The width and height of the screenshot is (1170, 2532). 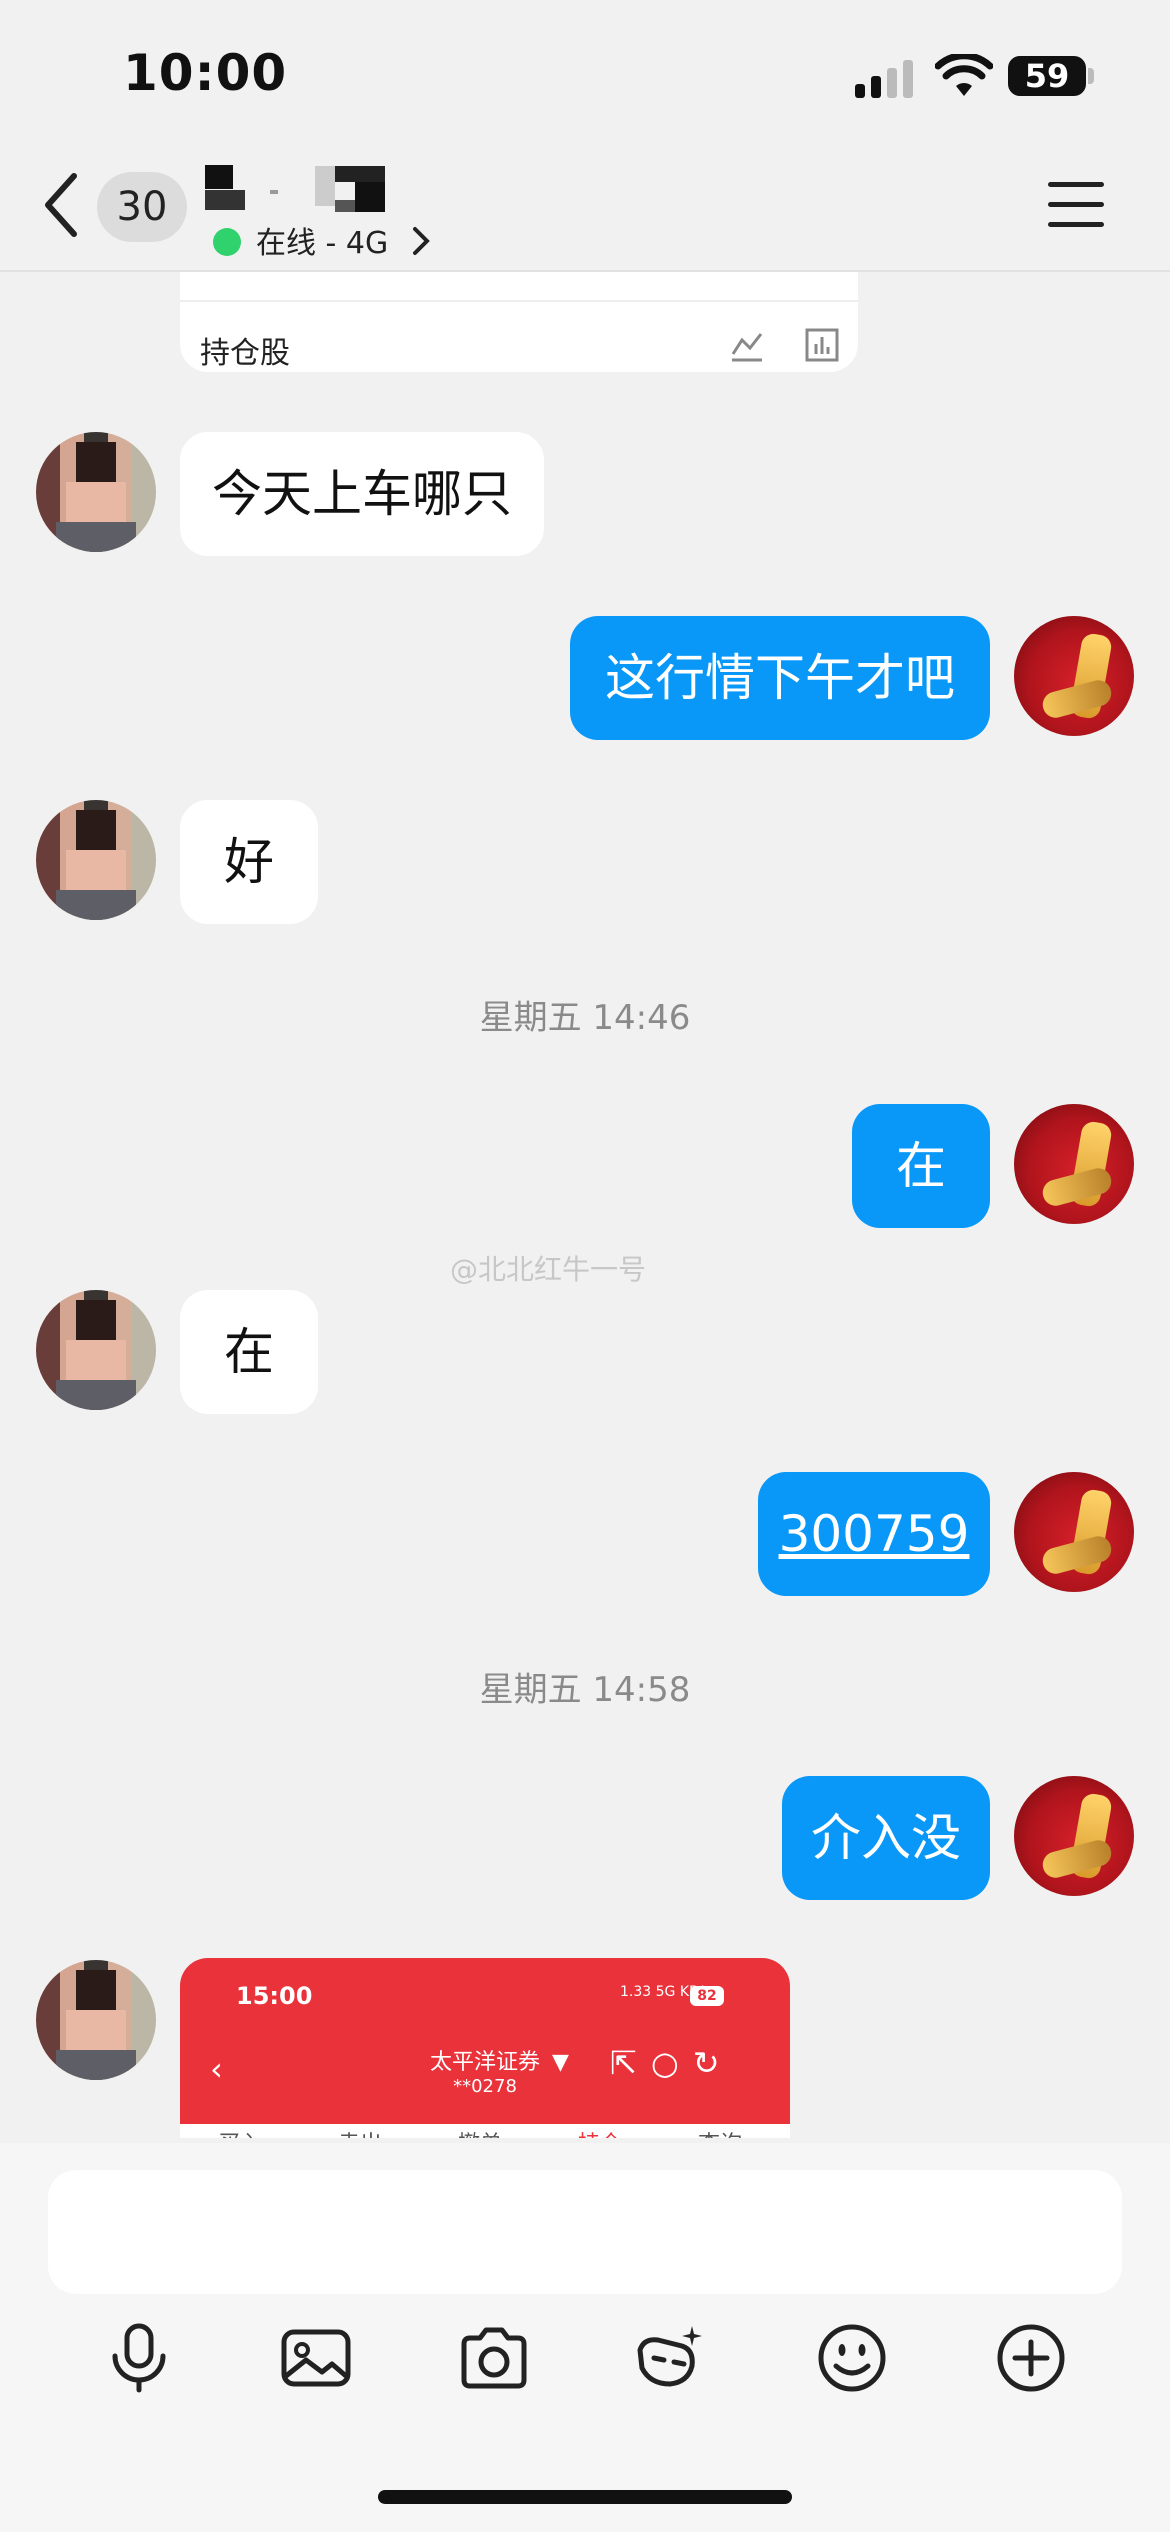 What do you see at coordinates (362, 494) in the screenshot?
I see `message-bubble-incoming: 今天上车哪只` at bounding box center [362, 494].